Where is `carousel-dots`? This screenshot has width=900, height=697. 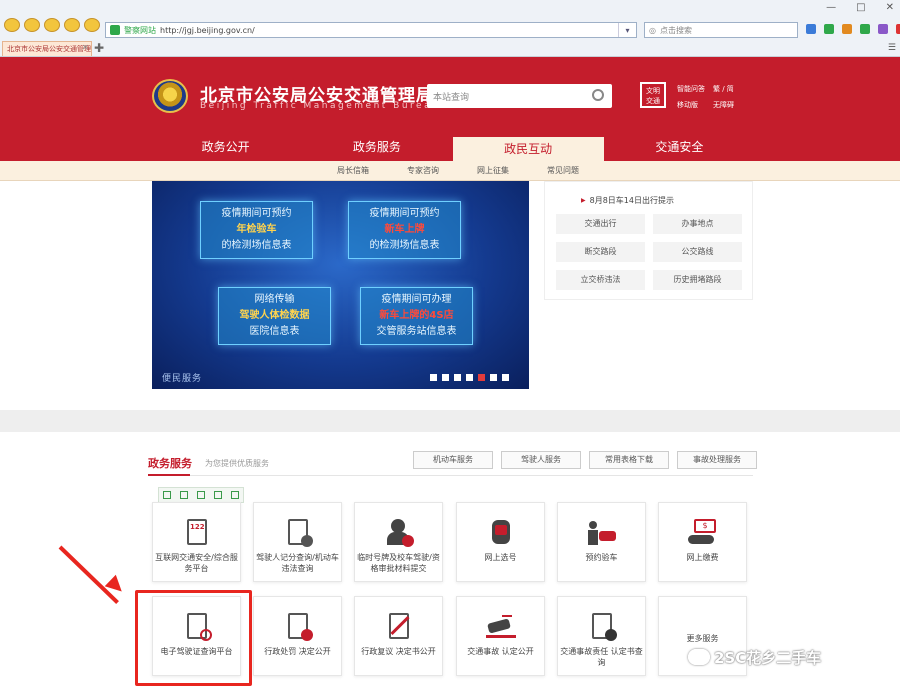 carousel-dots is located at coordinates (469, 377).